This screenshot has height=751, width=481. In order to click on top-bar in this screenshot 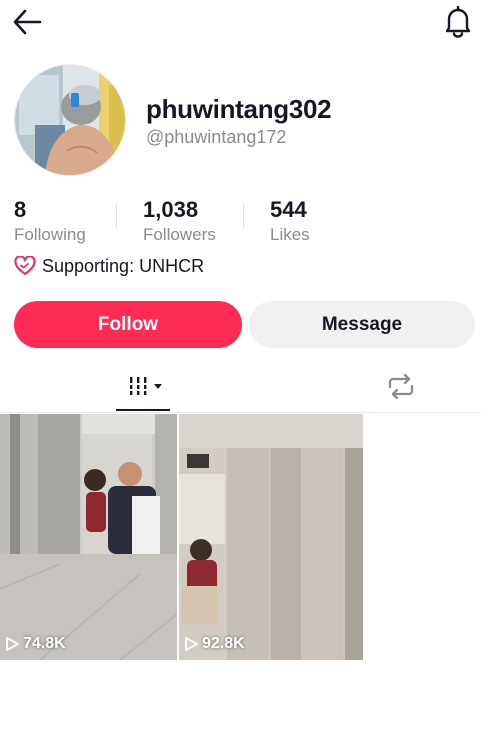, I will do `click(240, 24)`.